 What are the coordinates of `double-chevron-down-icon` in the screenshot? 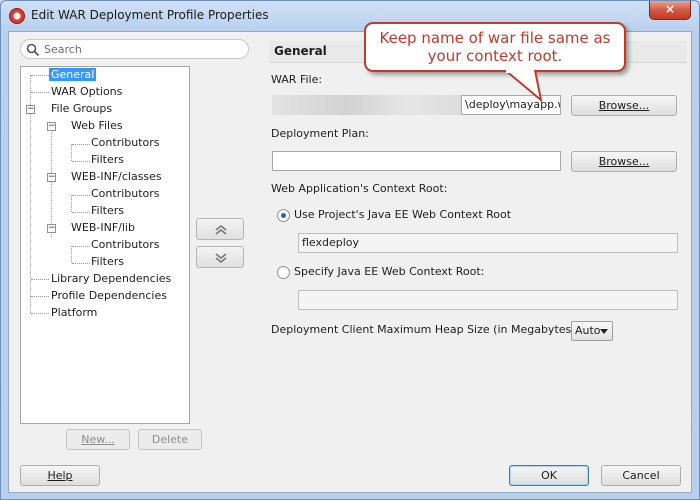 It's located at (221, 258).